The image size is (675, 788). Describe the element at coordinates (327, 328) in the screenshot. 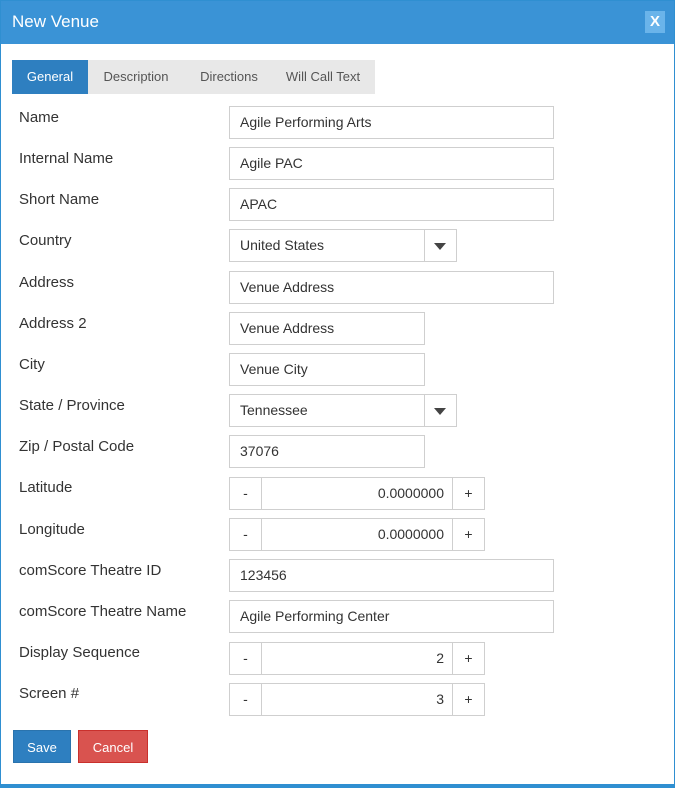

I see `address2-field: Venue Address` at that location.